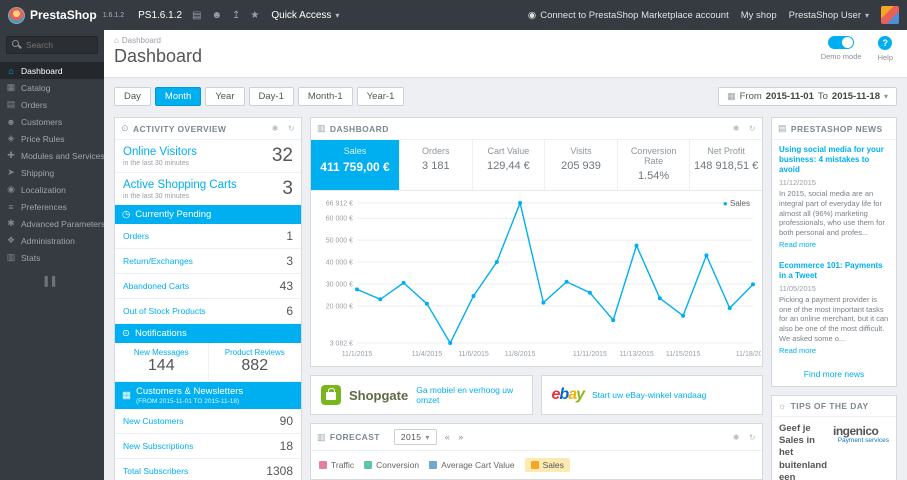 The height and width of the screenshot is (480, 907). I want to click on new-customers-row: New Customers 90, so click(208, 421).